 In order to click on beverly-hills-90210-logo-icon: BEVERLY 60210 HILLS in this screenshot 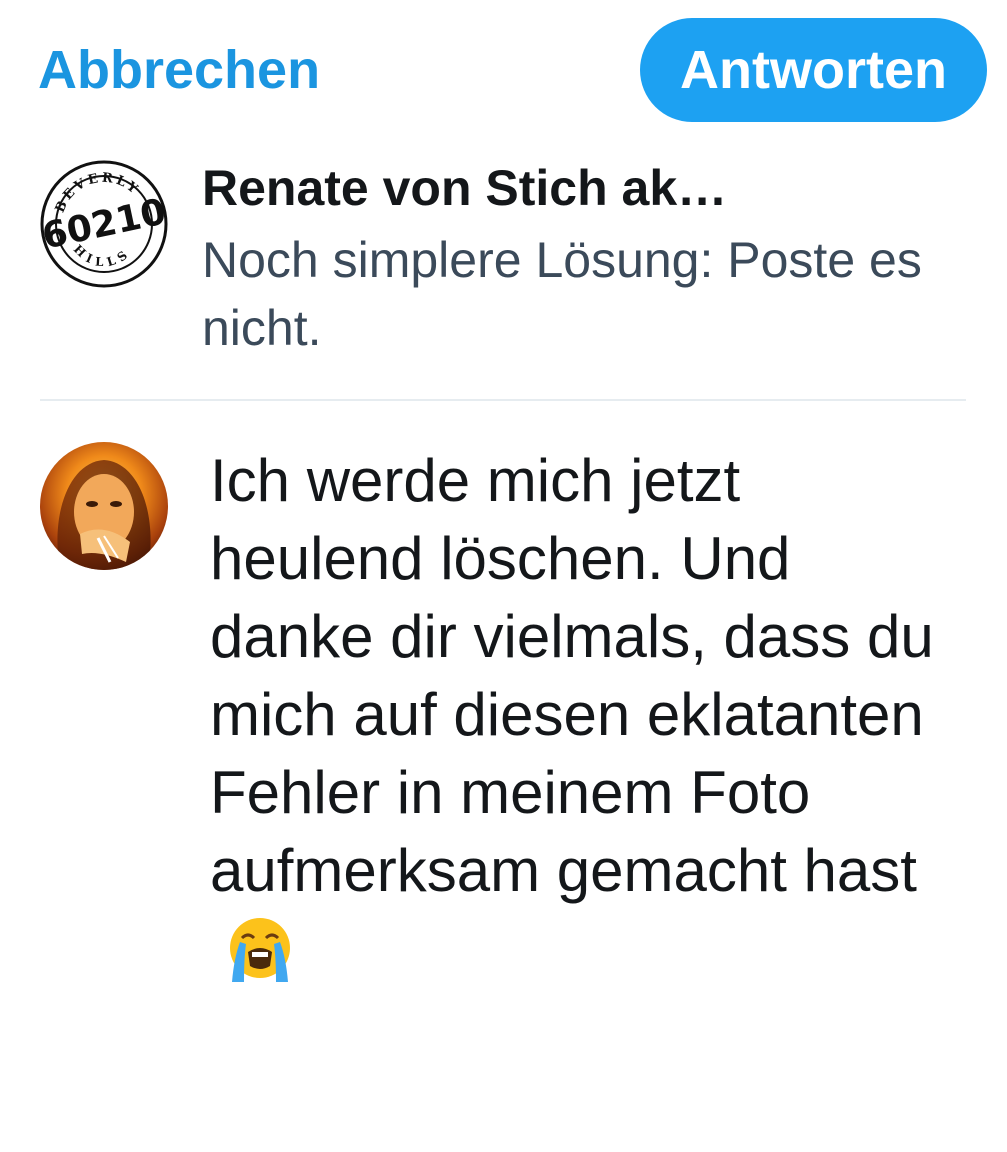, I will do `click(104, 224)`.